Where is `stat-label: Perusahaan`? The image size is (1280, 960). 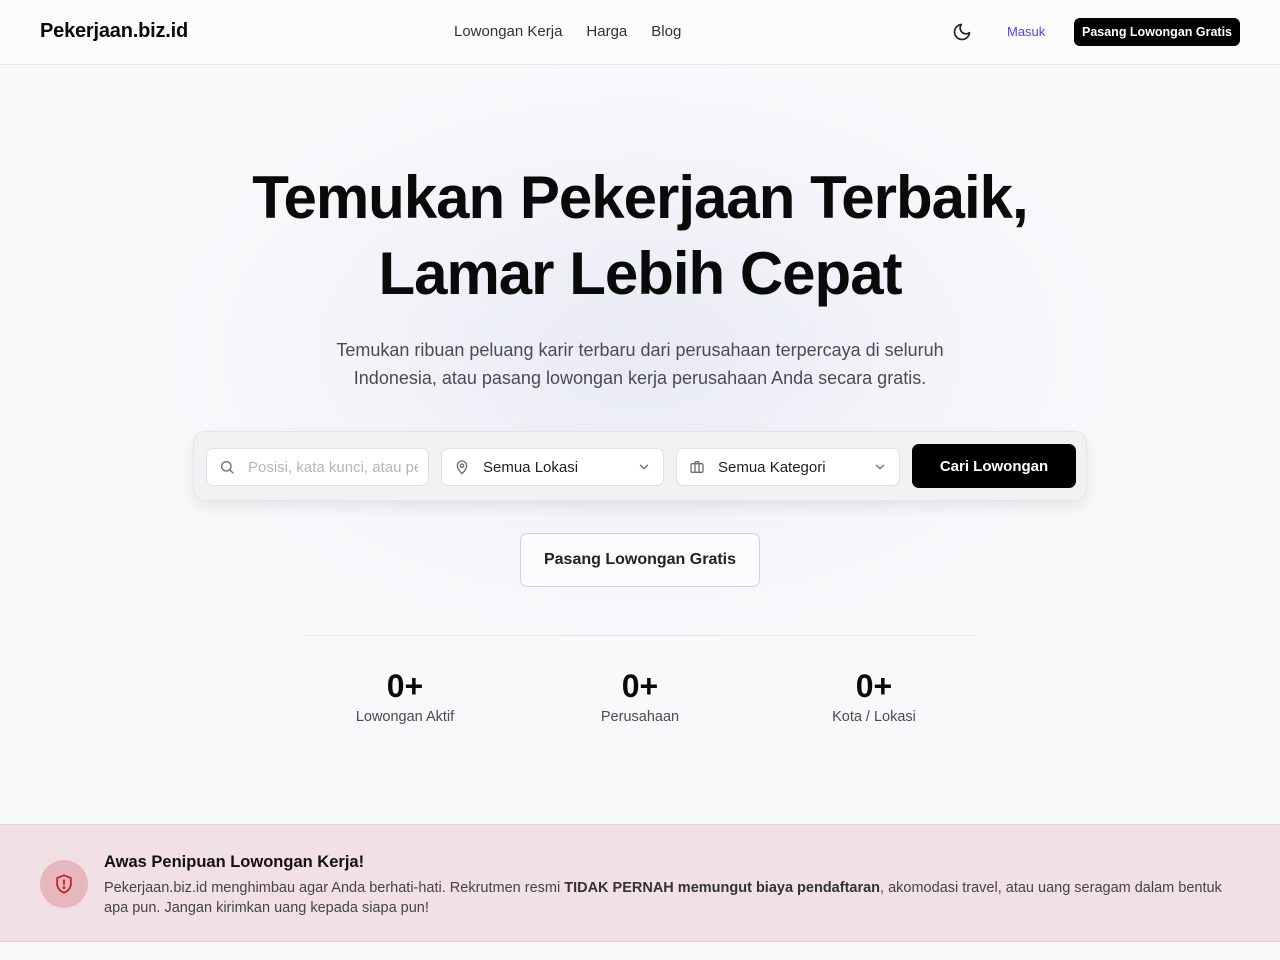 stat-label: Perusahaan is located at coordinates (640, 717).